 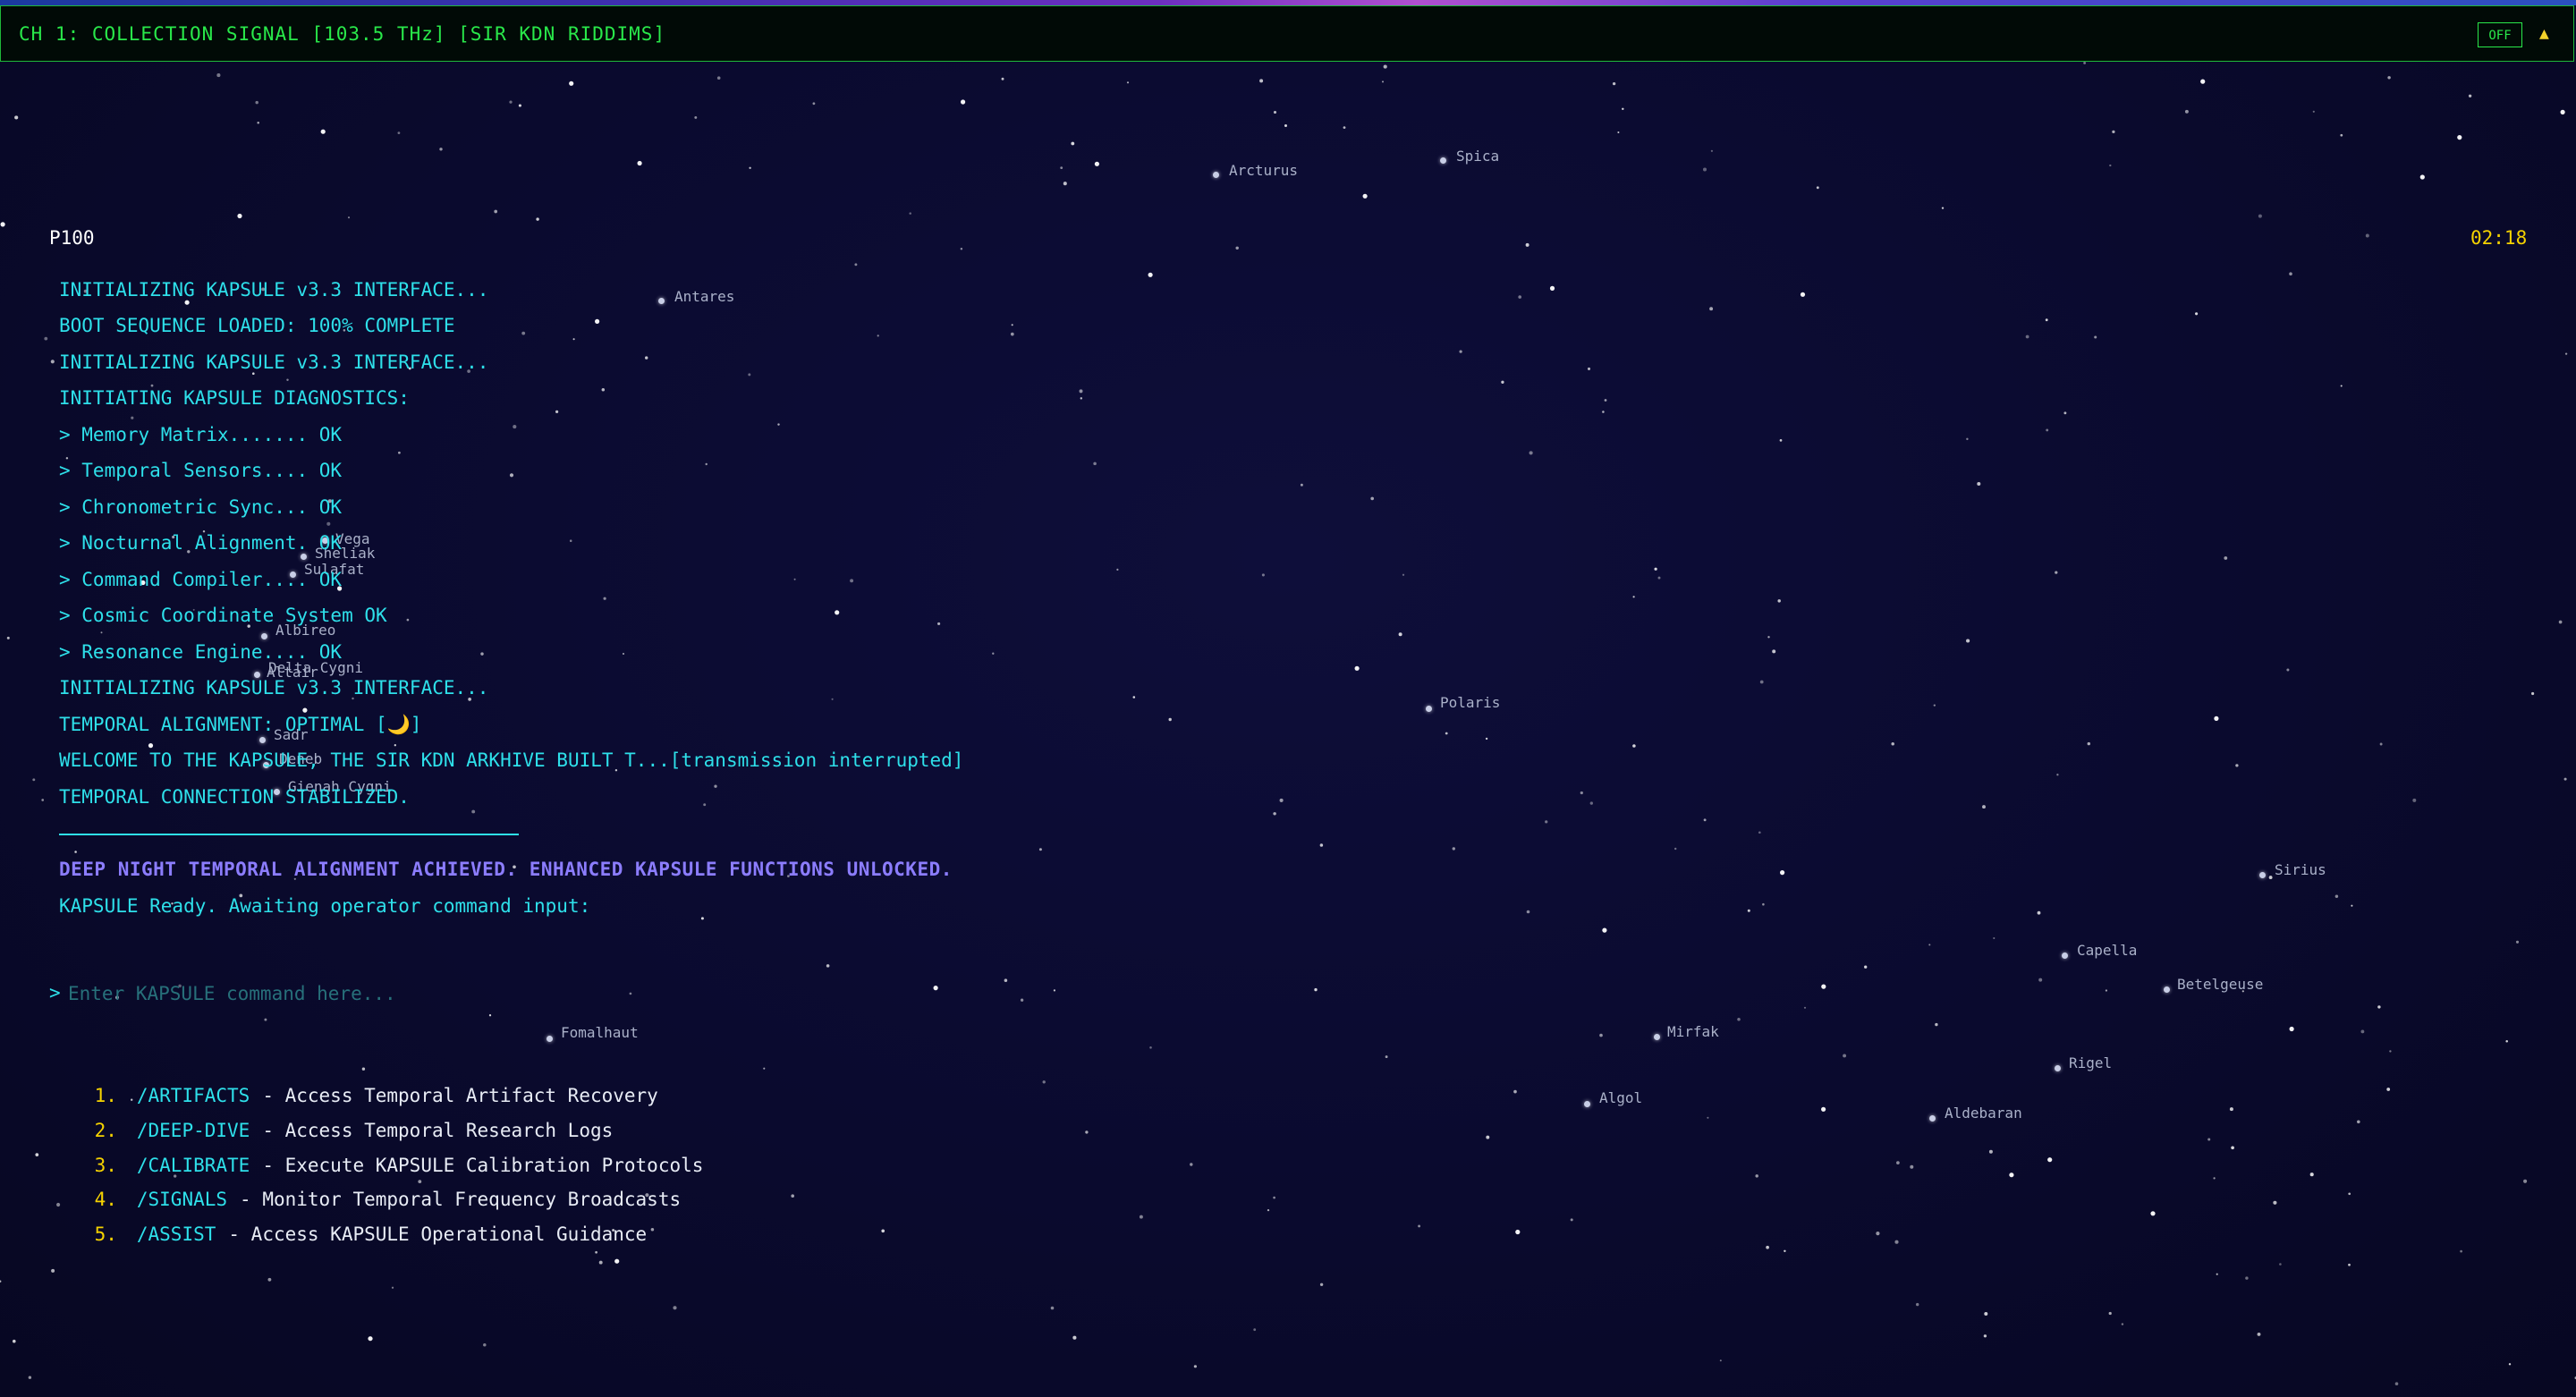 I want to click on star-label-sirius: Sirius, so click(x=2300, y=869).